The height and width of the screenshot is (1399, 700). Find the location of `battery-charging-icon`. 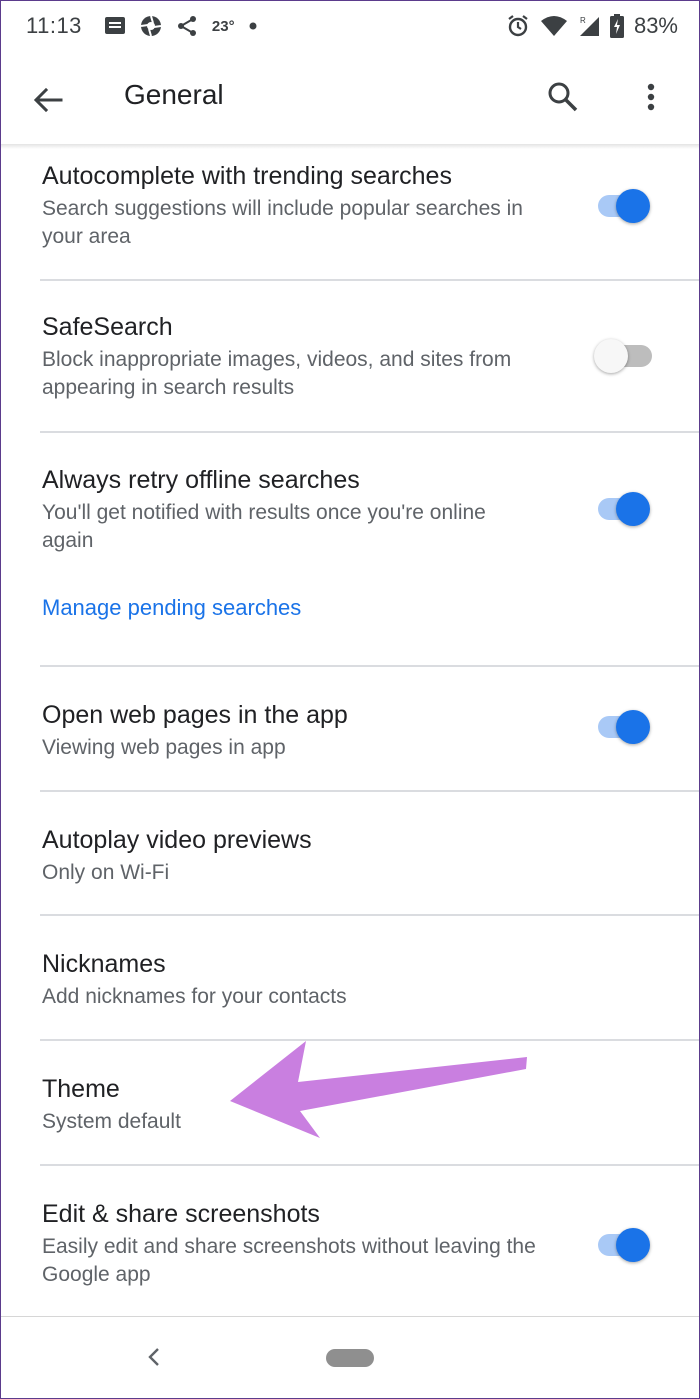

battery-charging-icon is located at coordinates (616, 26).